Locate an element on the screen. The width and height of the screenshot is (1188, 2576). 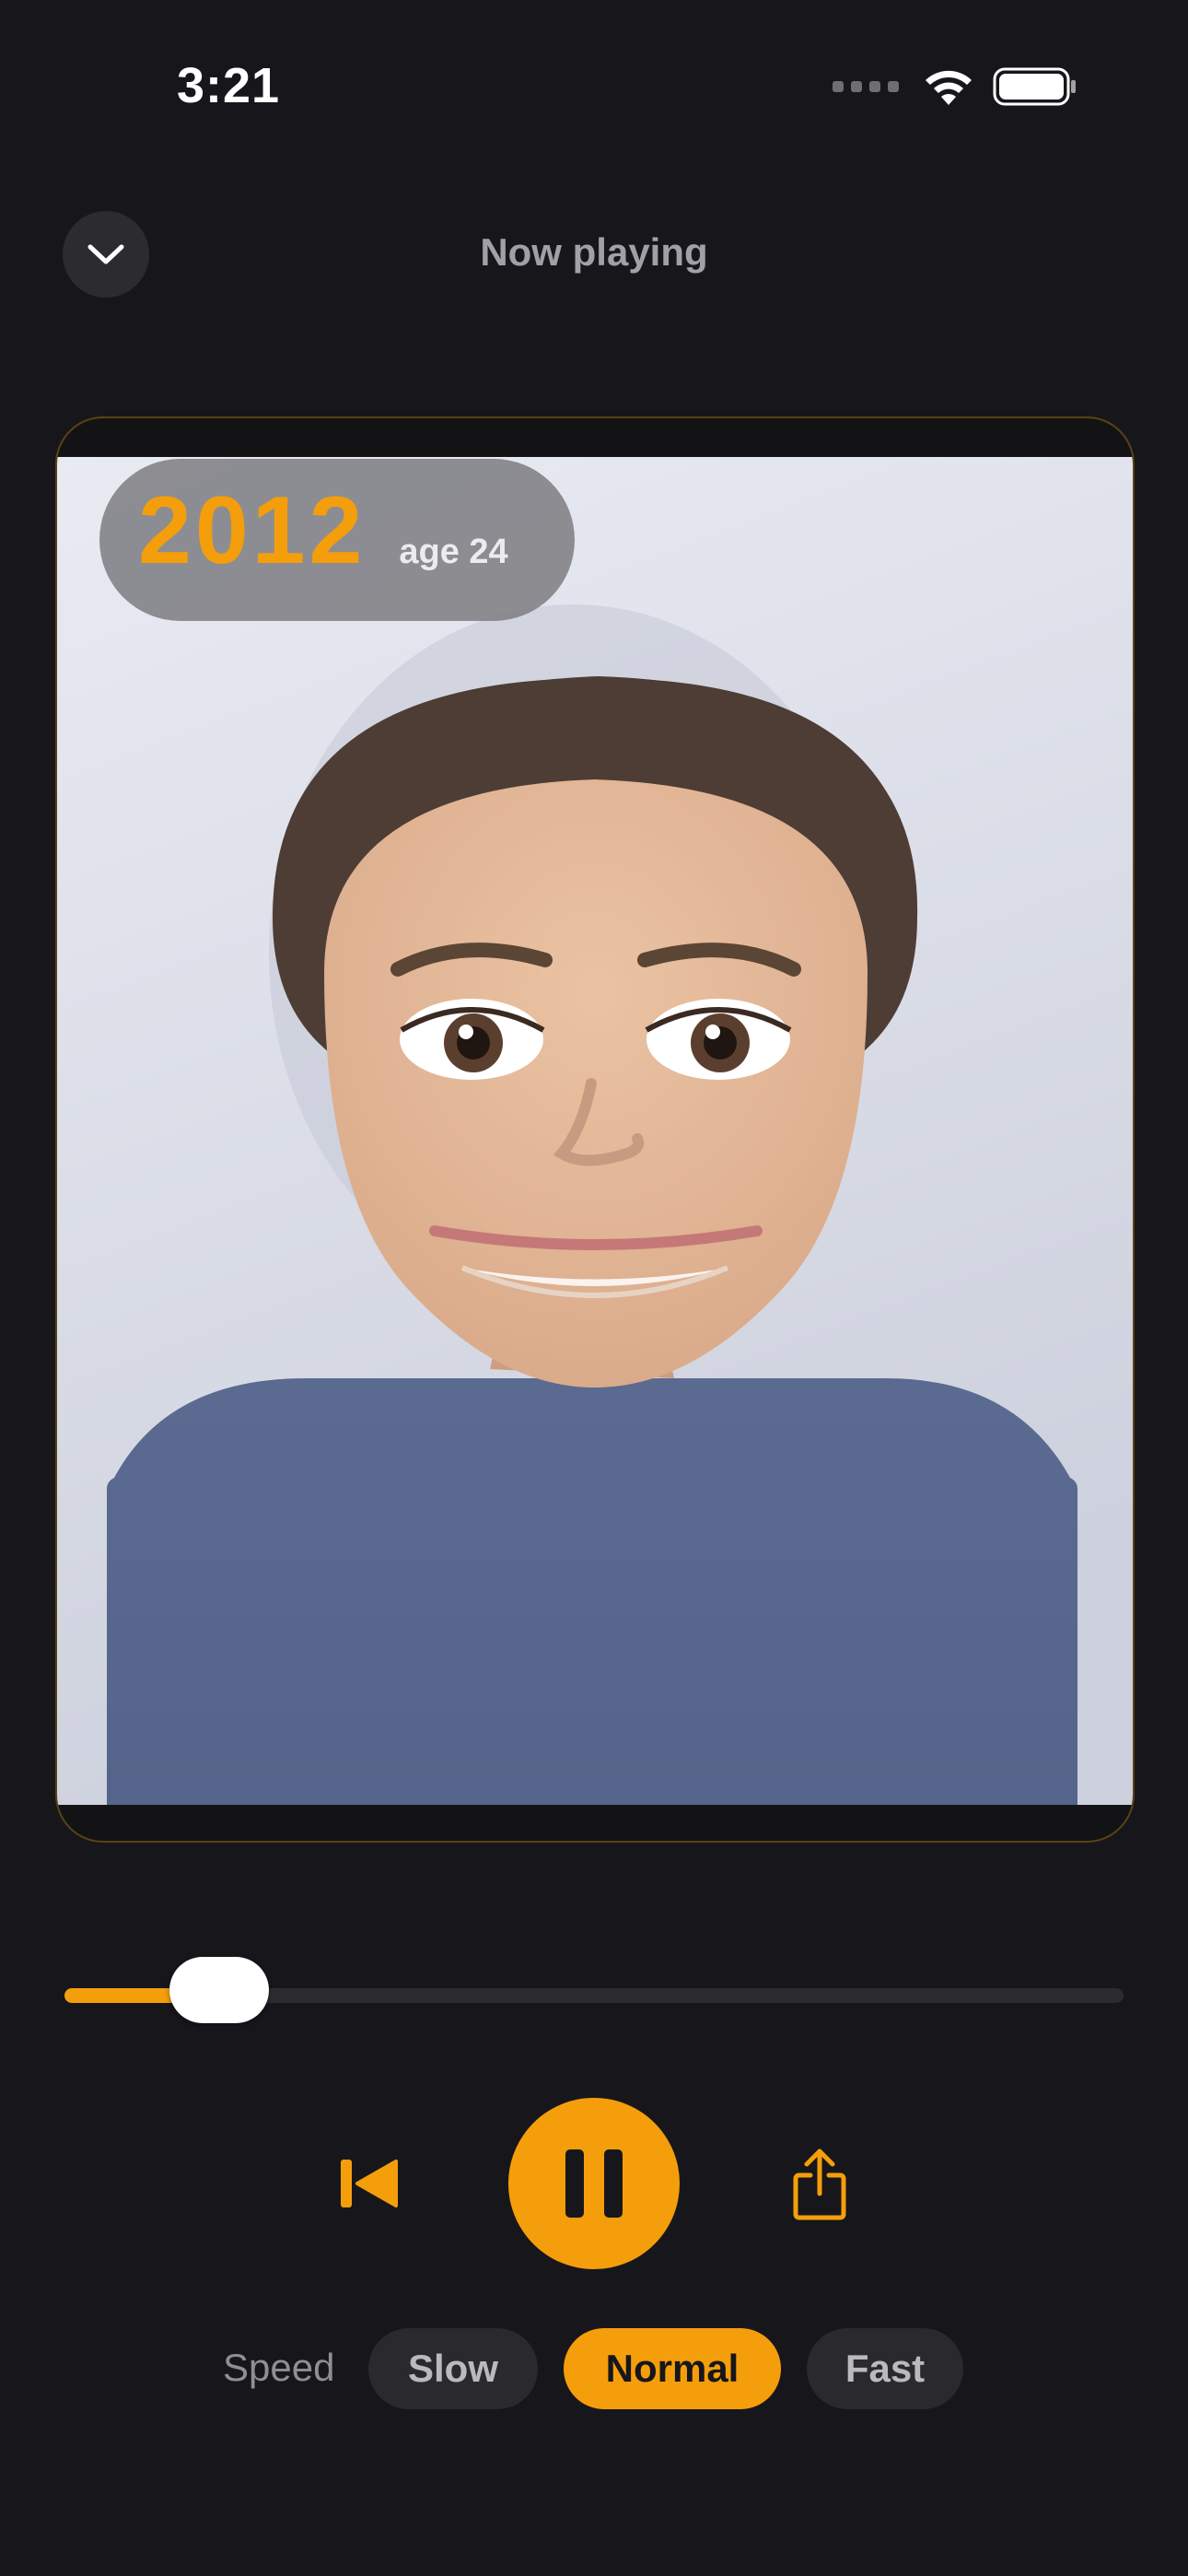
pause-icon is located at coordinates (594, 2183).